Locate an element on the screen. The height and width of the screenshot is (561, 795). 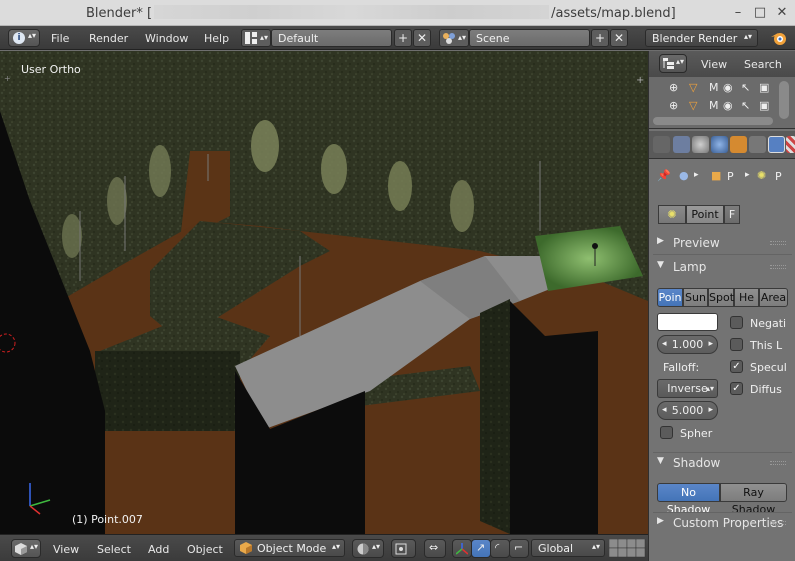
minimize-button: – is located at coordinates (738, 13).